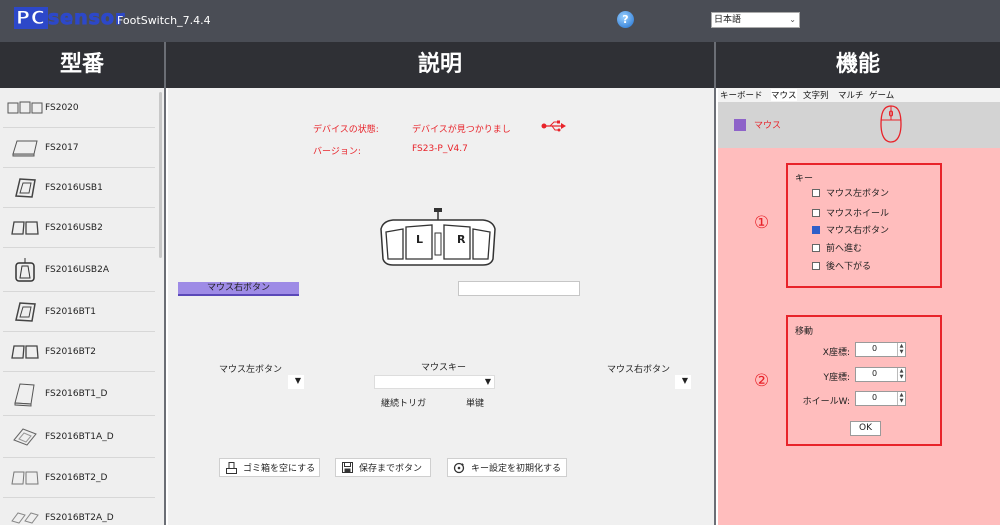 The height and width of the screenshot is (525, 1000). Describe the element at coordinates (804, 332) in the screenshot. I see `move-group-title: 移動` at that location.